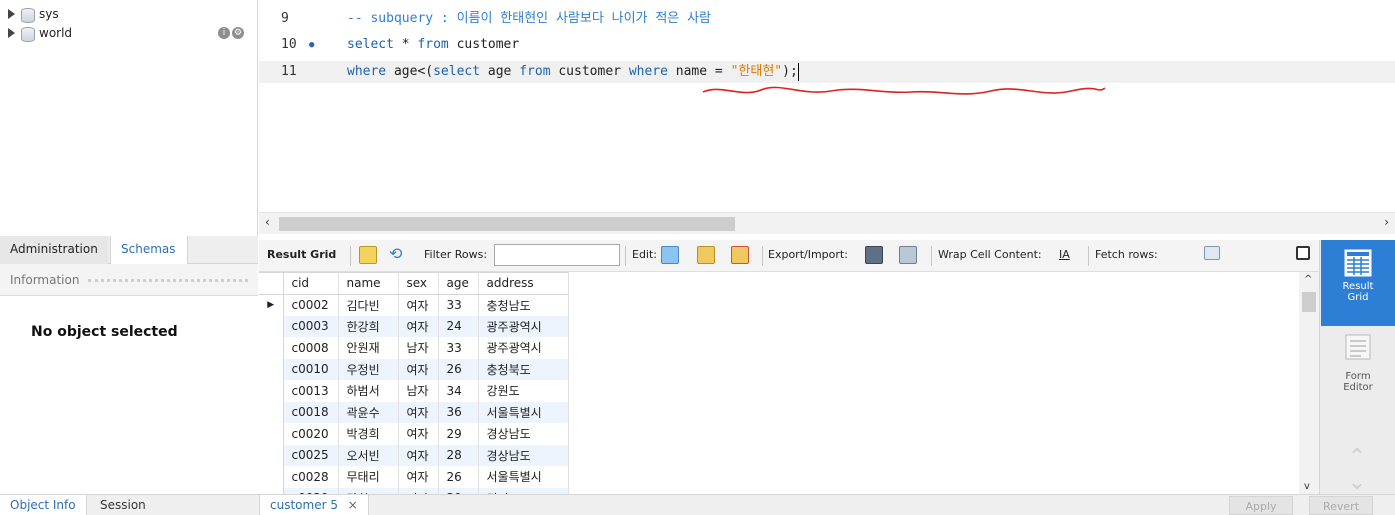 This screenshot has width=1395, height=515. Describe the element at coordinates (458, 326) in the screenshot. I see `cell-age: 24` at that location.